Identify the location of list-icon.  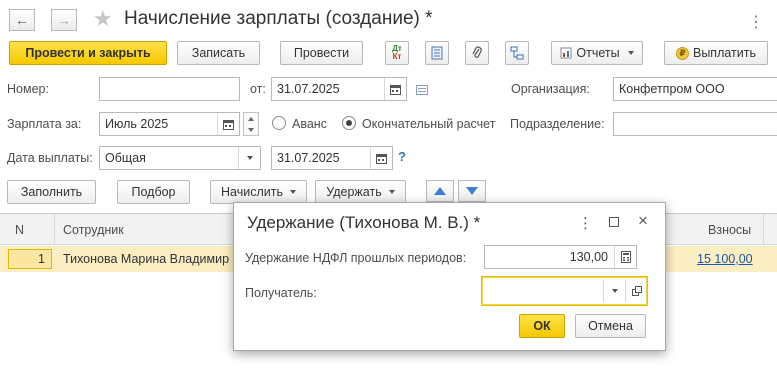
(437, 53).